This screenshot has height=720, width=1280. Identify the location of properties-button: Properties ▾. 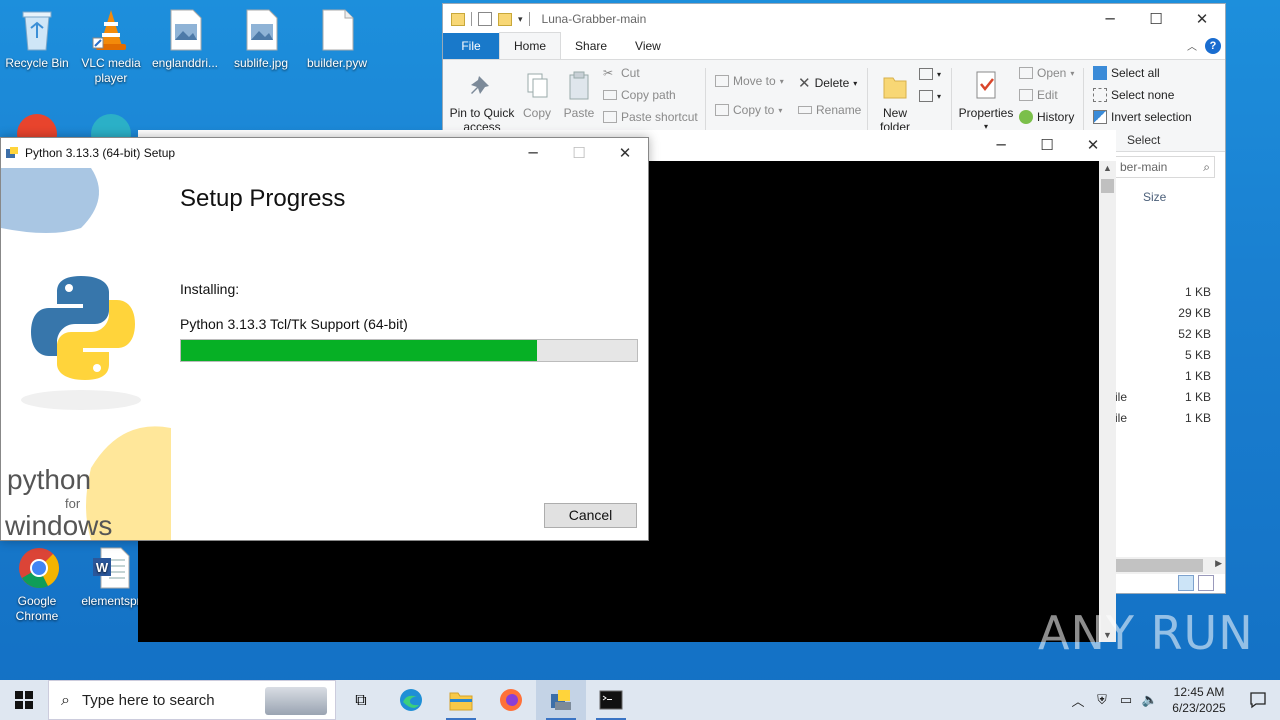
(986, 102).